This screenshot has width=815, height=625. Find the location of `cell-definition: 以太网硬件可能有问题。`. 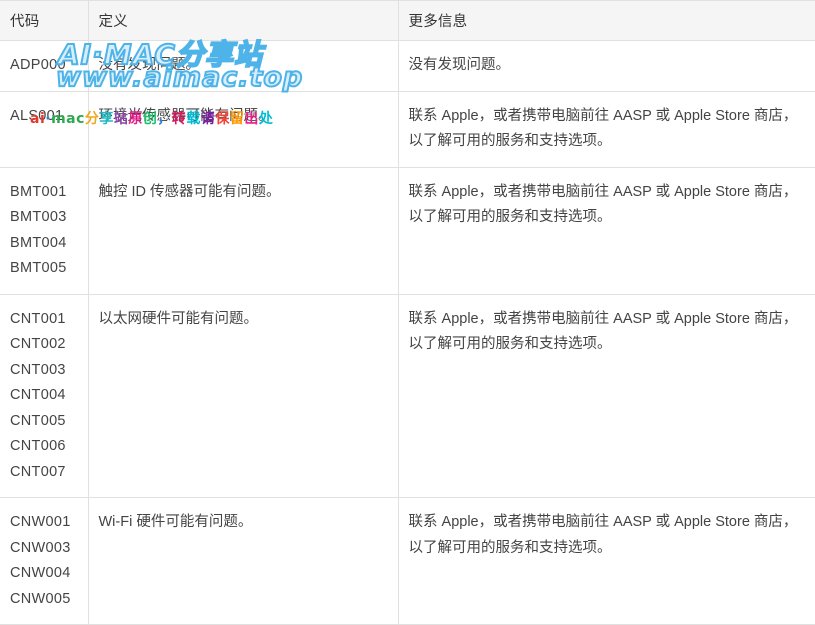

cell-definition: 以太网硬件可能有问题。 is located at coordinates (243, 396).